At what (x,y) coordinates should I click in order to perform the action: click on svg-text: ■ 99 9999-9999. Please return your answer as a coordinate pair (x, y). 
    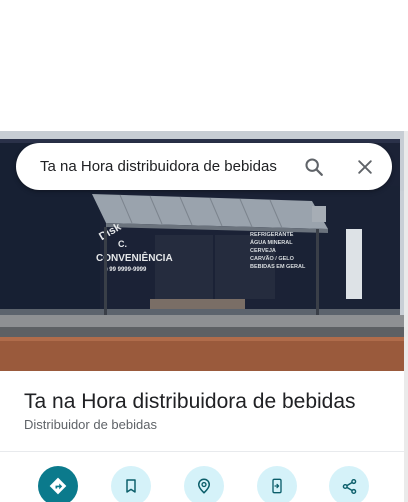
    Looking at the image, I should click on (125, 270).